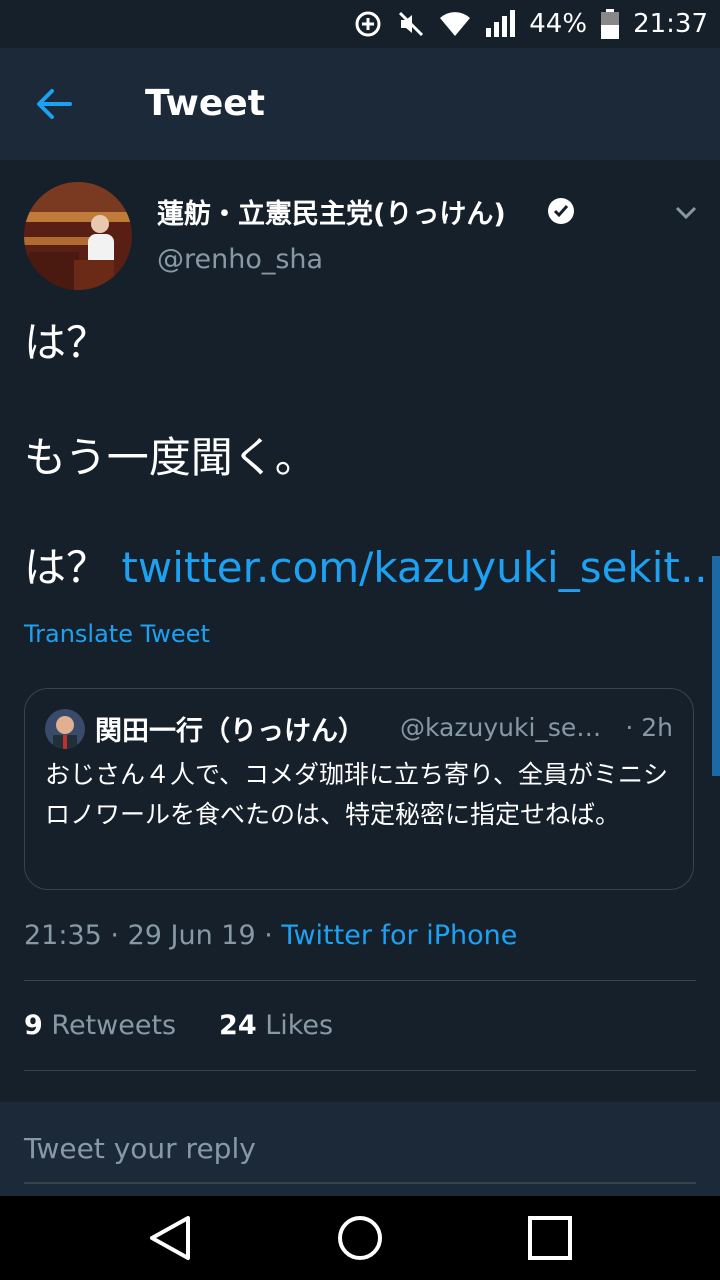 The height and width of the screenshot is (1280, 720). Describe the element at coordinates (140, 1148) in the screenshot. I see `reply-input: Tweet your reply` at that location.